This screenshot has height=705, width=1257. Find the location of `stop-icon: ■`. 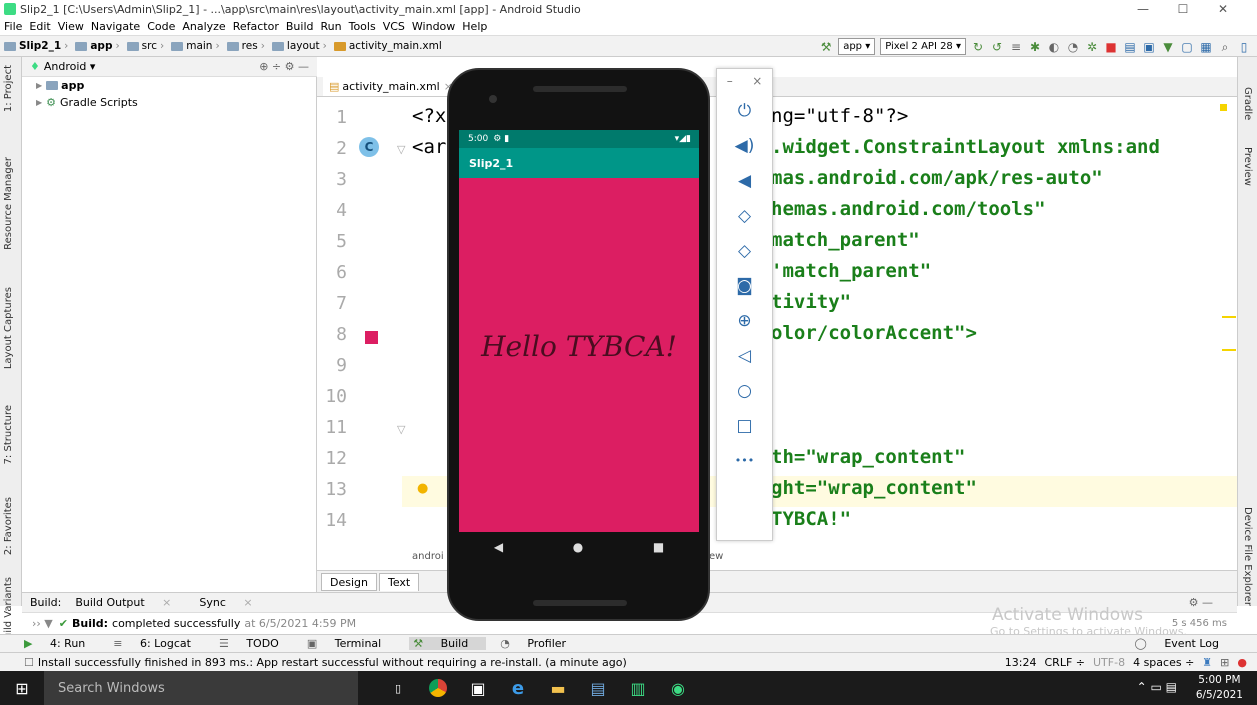

stop-icon: ■ is located at coordinates (1111, 47).